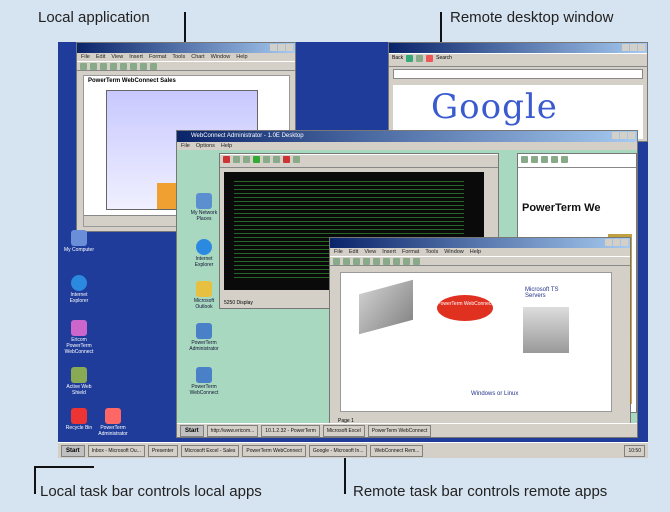 The width and height of the screenshot is (670, 512). I want to click on browser-window: Back Search Google, so click(518, 92).